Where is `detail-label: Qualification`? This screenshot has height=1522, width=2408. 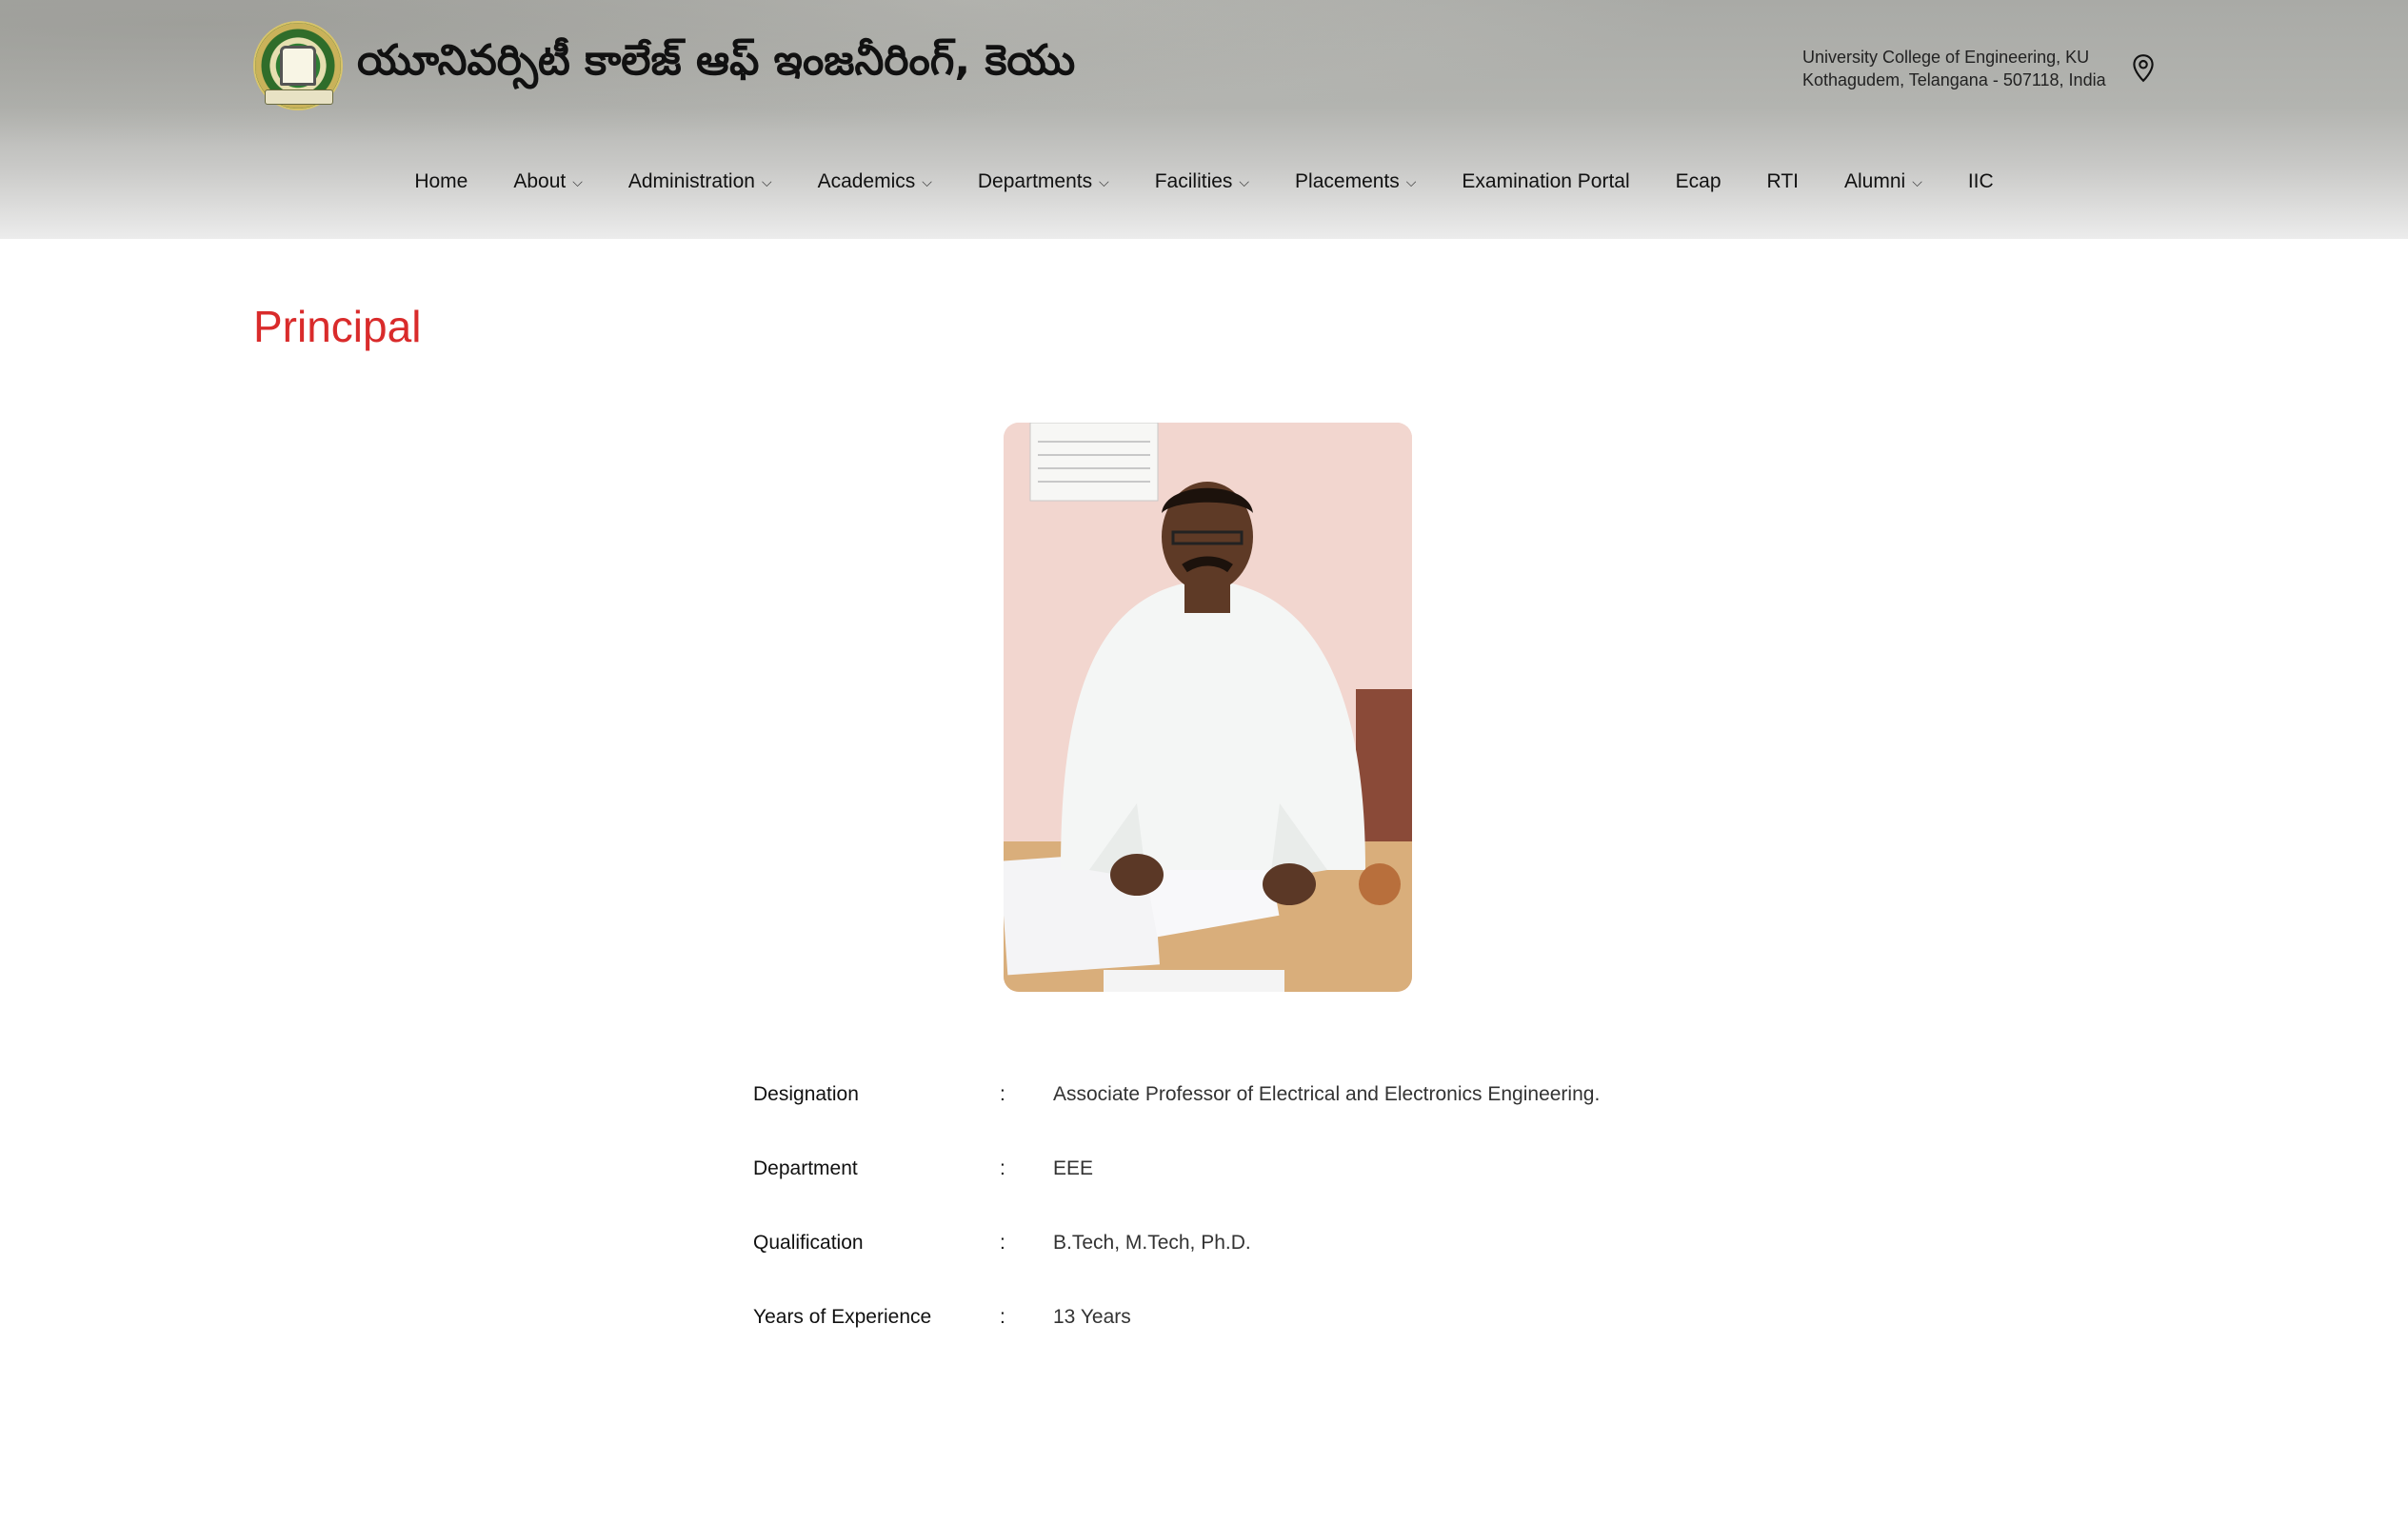 detail-label: Qualification is located at coordinates (808, 1243).